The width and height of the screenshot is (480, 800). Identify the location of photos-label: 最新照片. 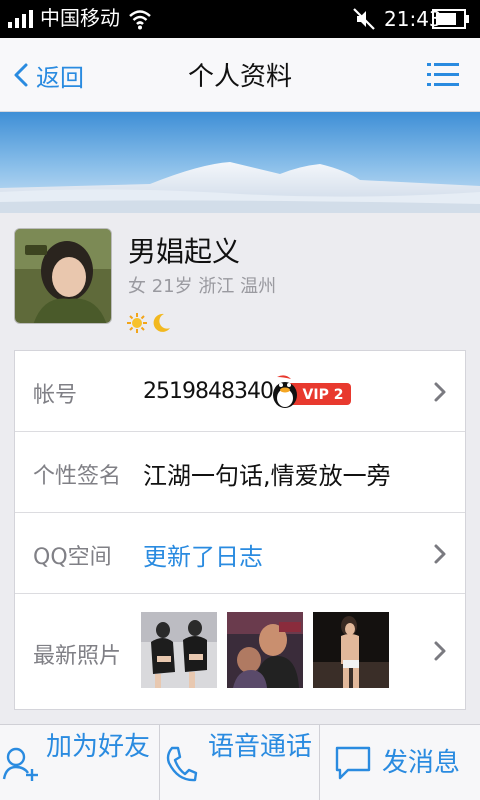
(77, 656).